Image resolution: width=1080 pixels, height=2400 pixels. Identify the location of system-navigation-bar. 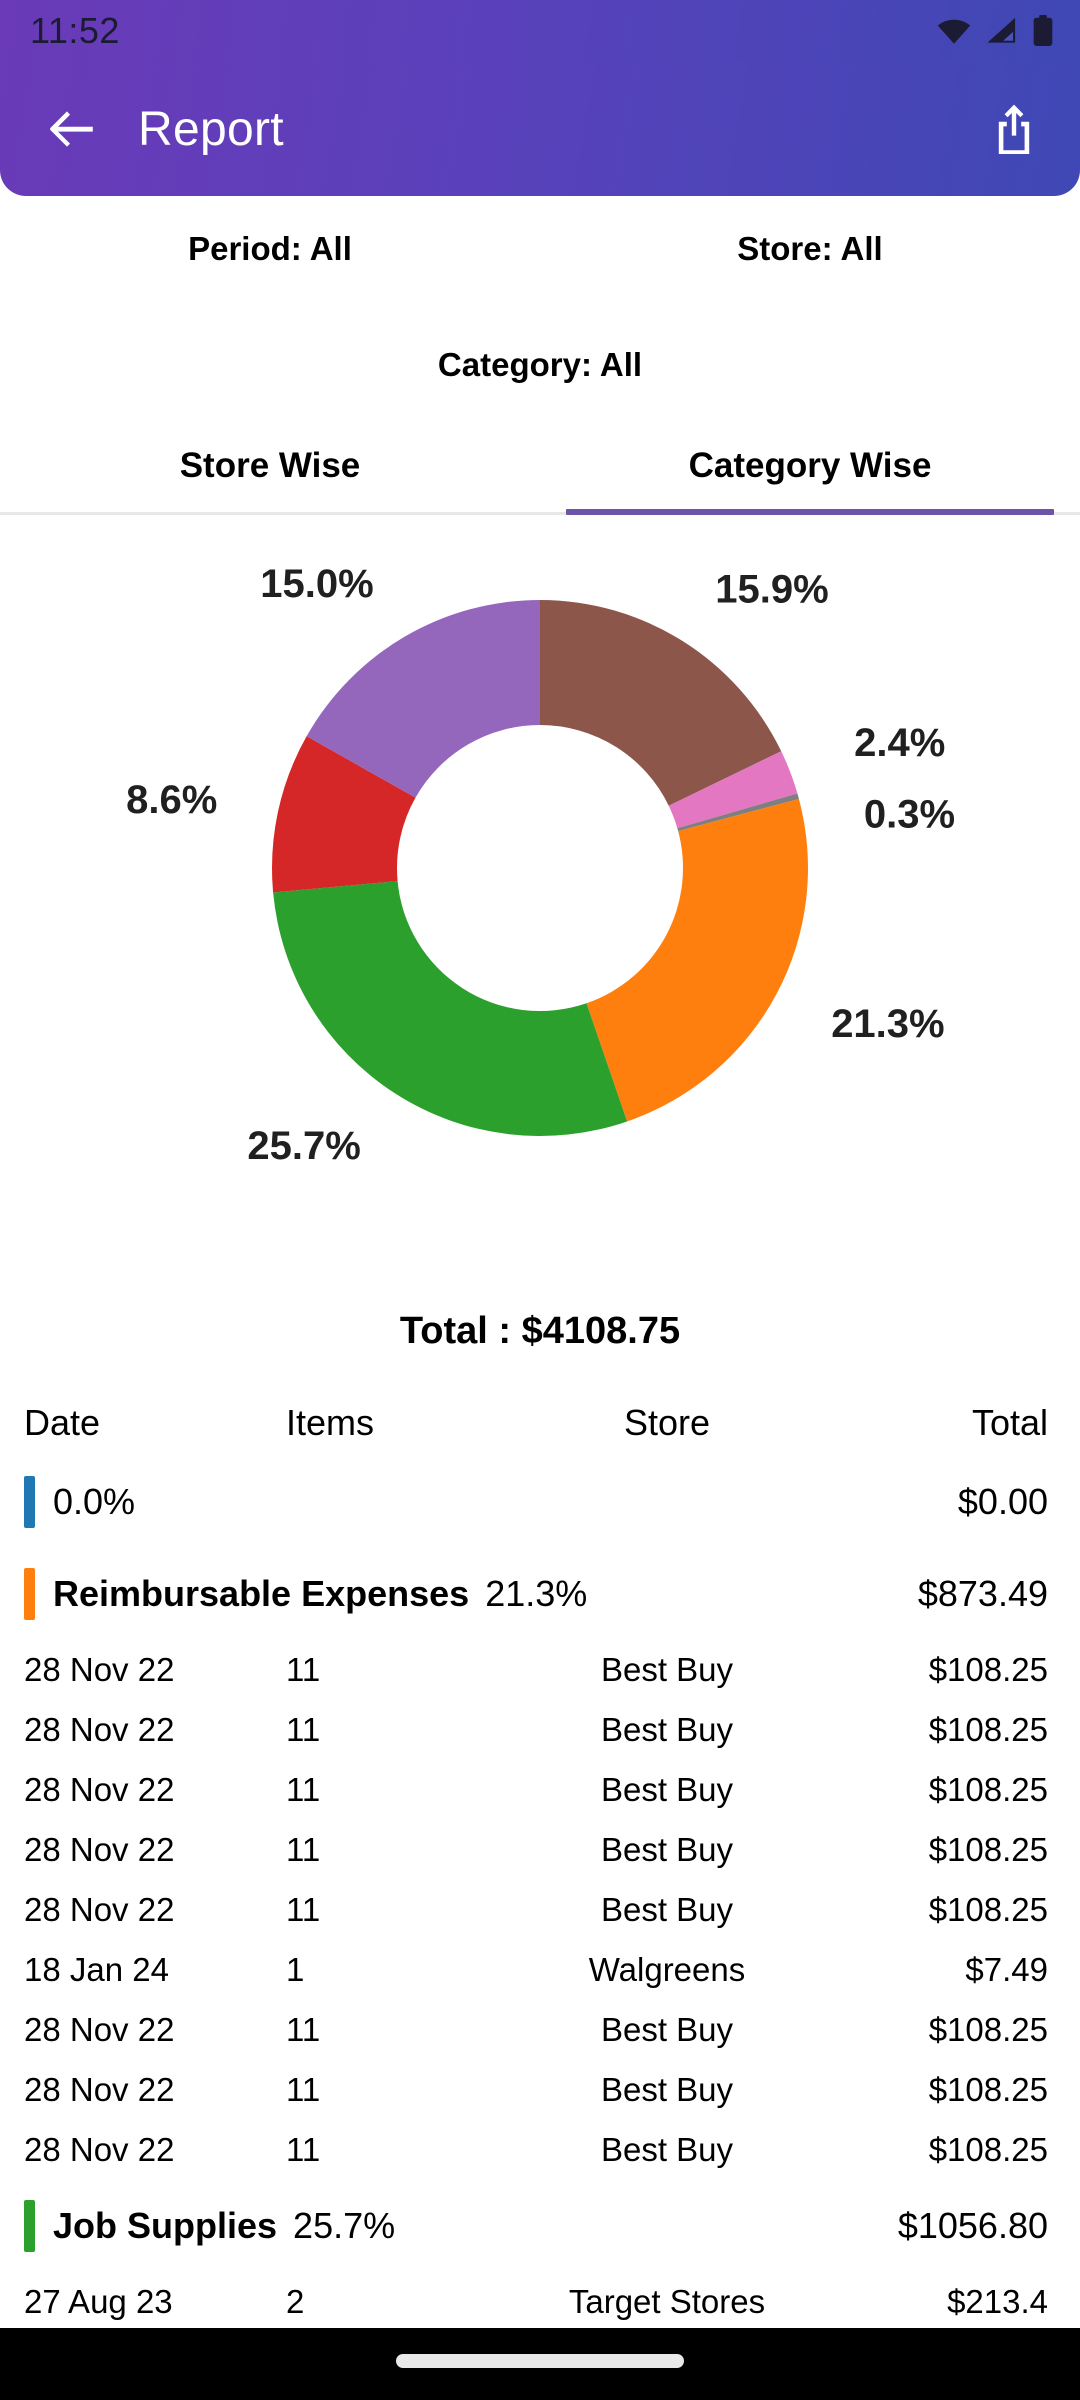
(540, 2364).